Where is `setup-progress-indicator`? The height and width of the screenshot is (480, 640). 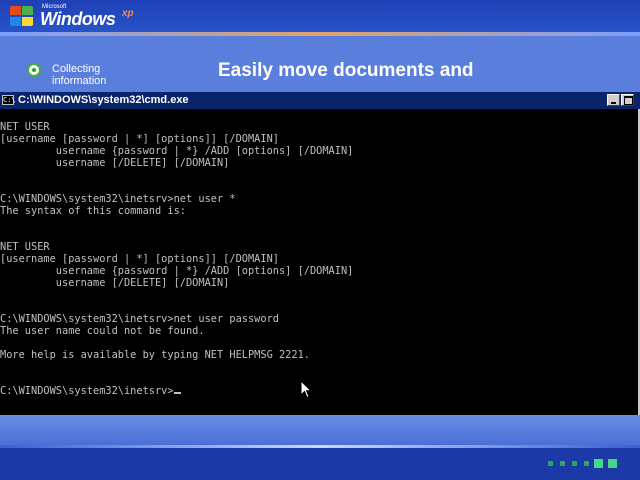
setup-progress-indicator is located at coordinates (588, 464).